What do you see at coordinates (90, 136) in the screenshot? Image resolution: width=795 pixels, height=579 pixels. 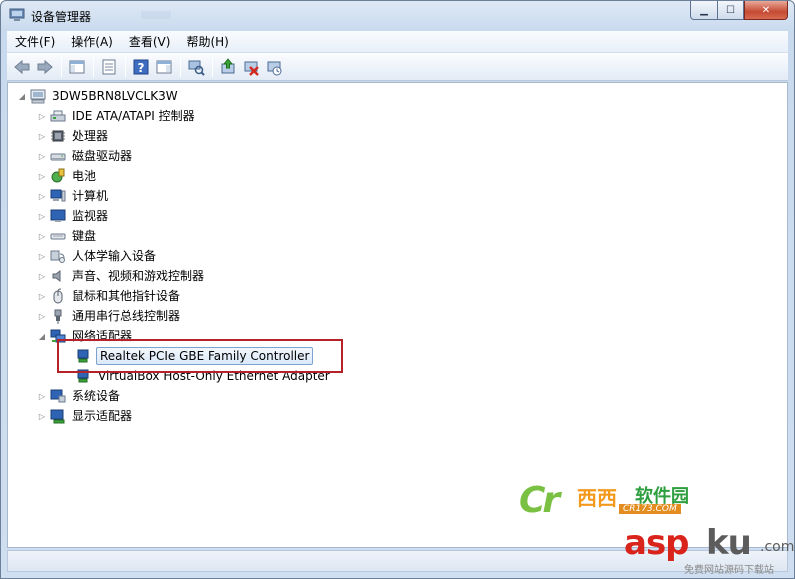 I see `tree-item-label: 处理器` at bounding box center [90, 136].